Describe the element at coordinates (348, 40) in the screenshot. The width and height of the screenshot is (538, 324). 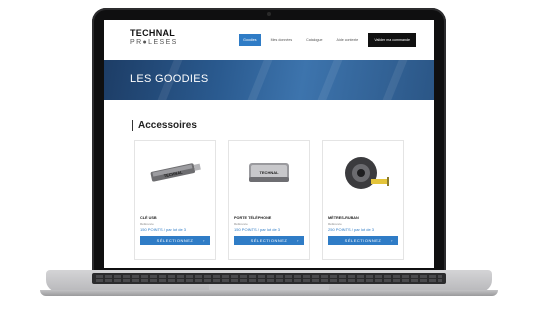
I see `nav-item-help: Aide contexte` at that location.